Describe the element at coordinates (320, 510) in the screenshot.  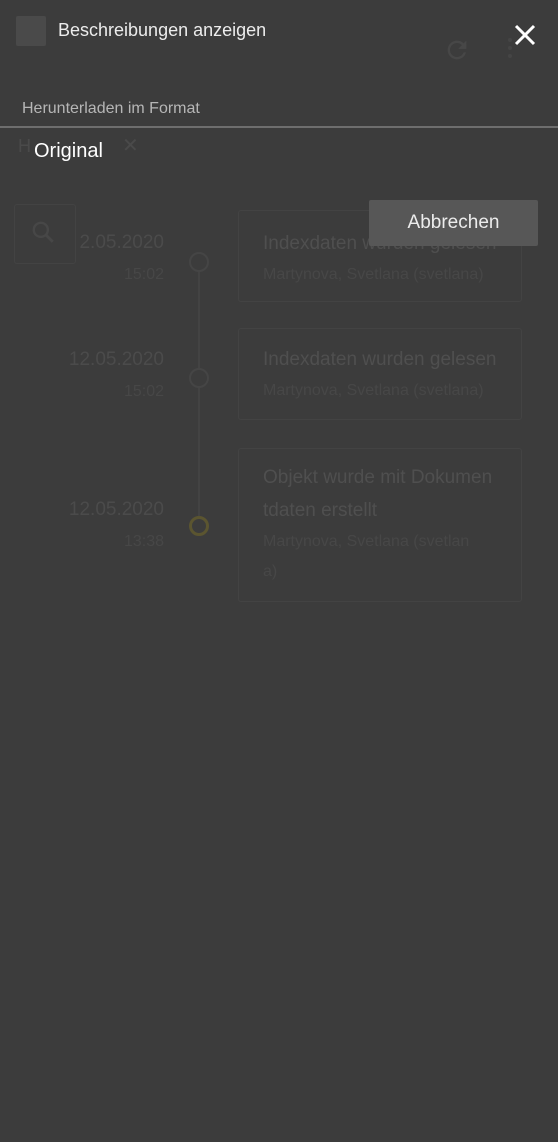
I see `entry-title-line2: tdaten erstellt` at that location.